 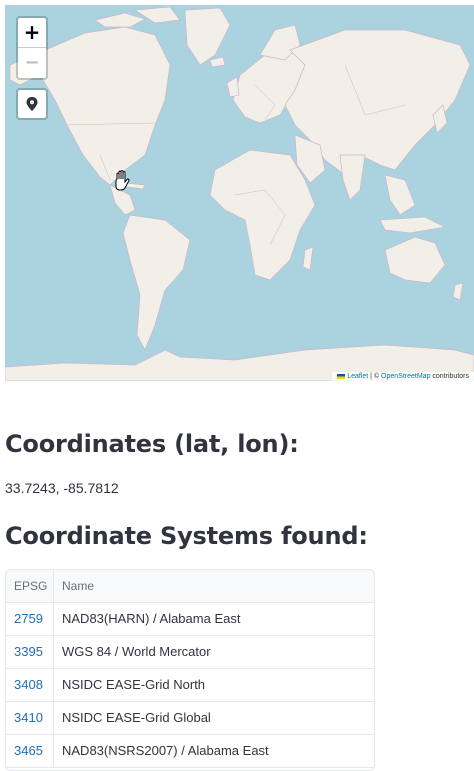 What do you see at coordinates (28, 618) in the screenshot?
I see `epsg-link: 2759` at bounding box center [28, 618].